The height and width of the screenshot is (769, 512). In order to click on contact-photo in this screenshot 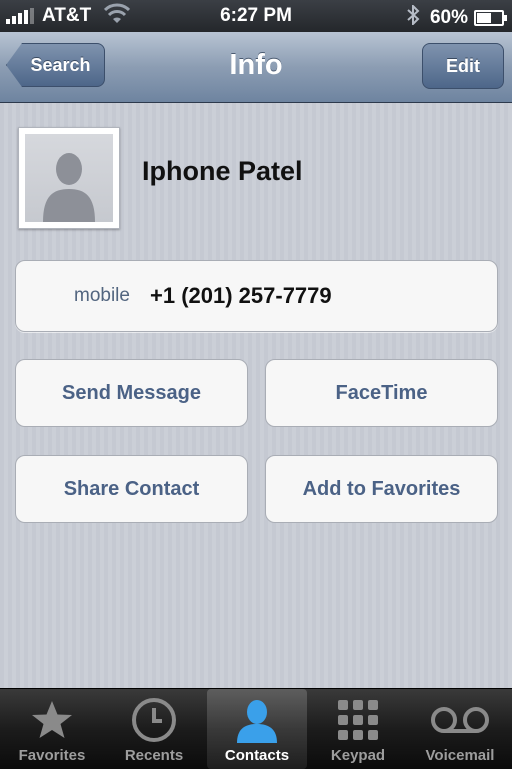, I will do `click(69, 178)`.